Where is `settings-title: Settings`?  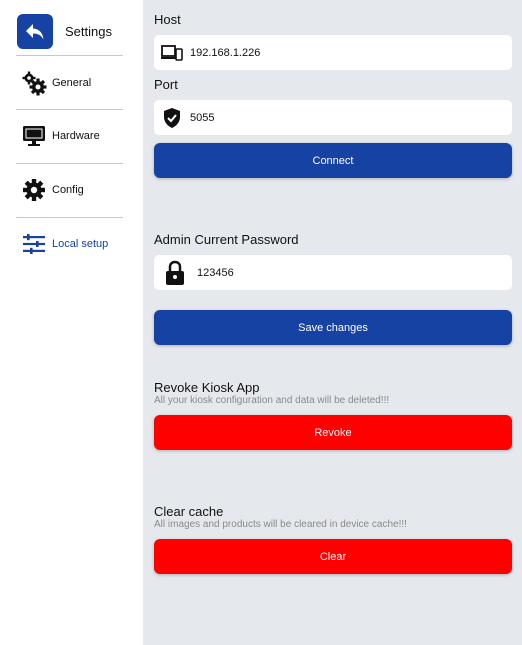 settings-title: Settings is located at coordinates (88, 31).